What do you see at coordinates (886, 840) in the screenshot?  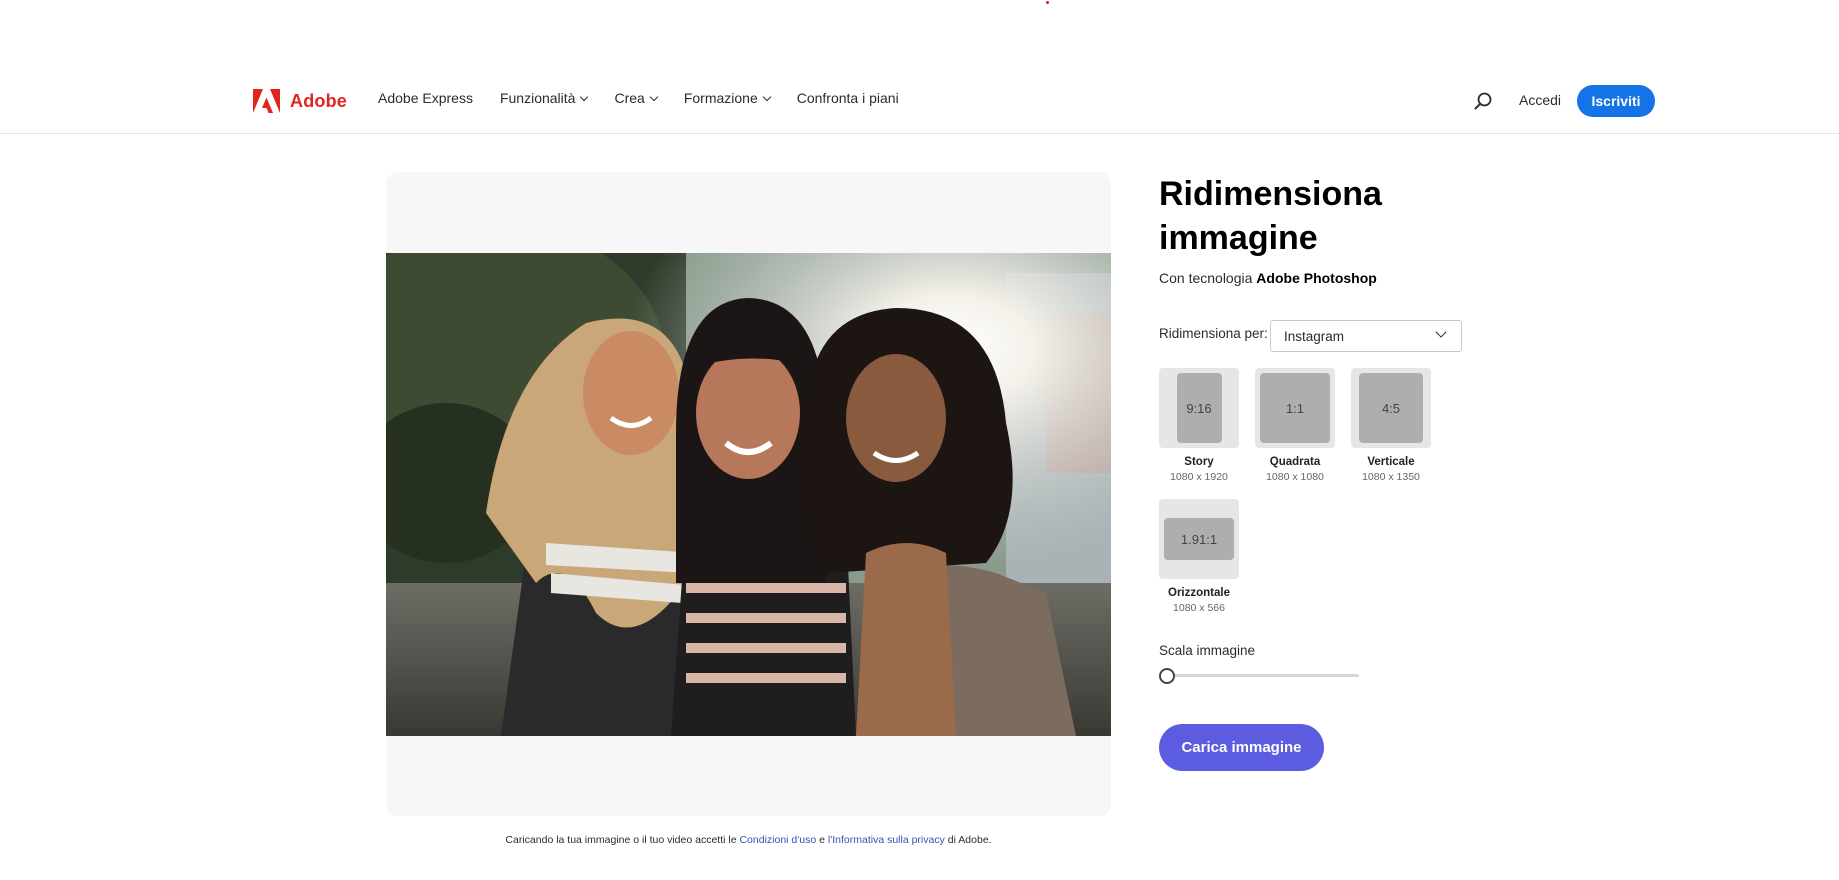 I see `privacy-policy-link: l'Informativa sulla privacy` at bounding box center [886, 840].